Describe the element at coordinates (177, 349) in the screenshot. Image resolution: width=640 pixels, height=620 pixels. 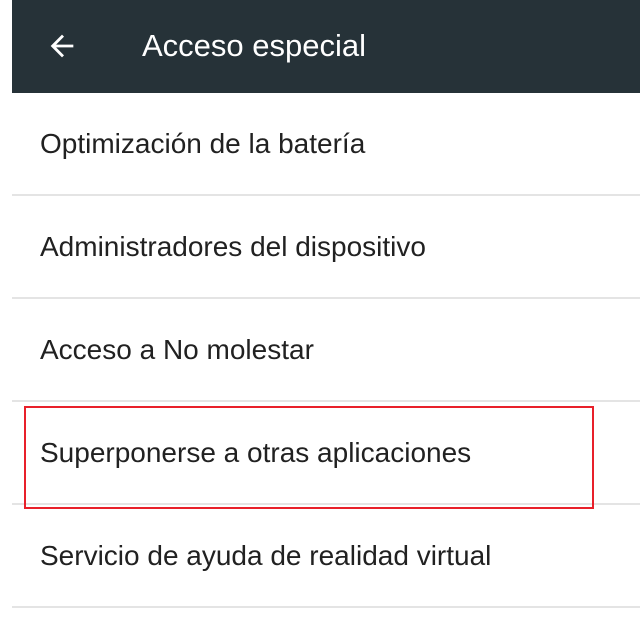
I see `list-item-label: Acceso a No molestar` at that location.